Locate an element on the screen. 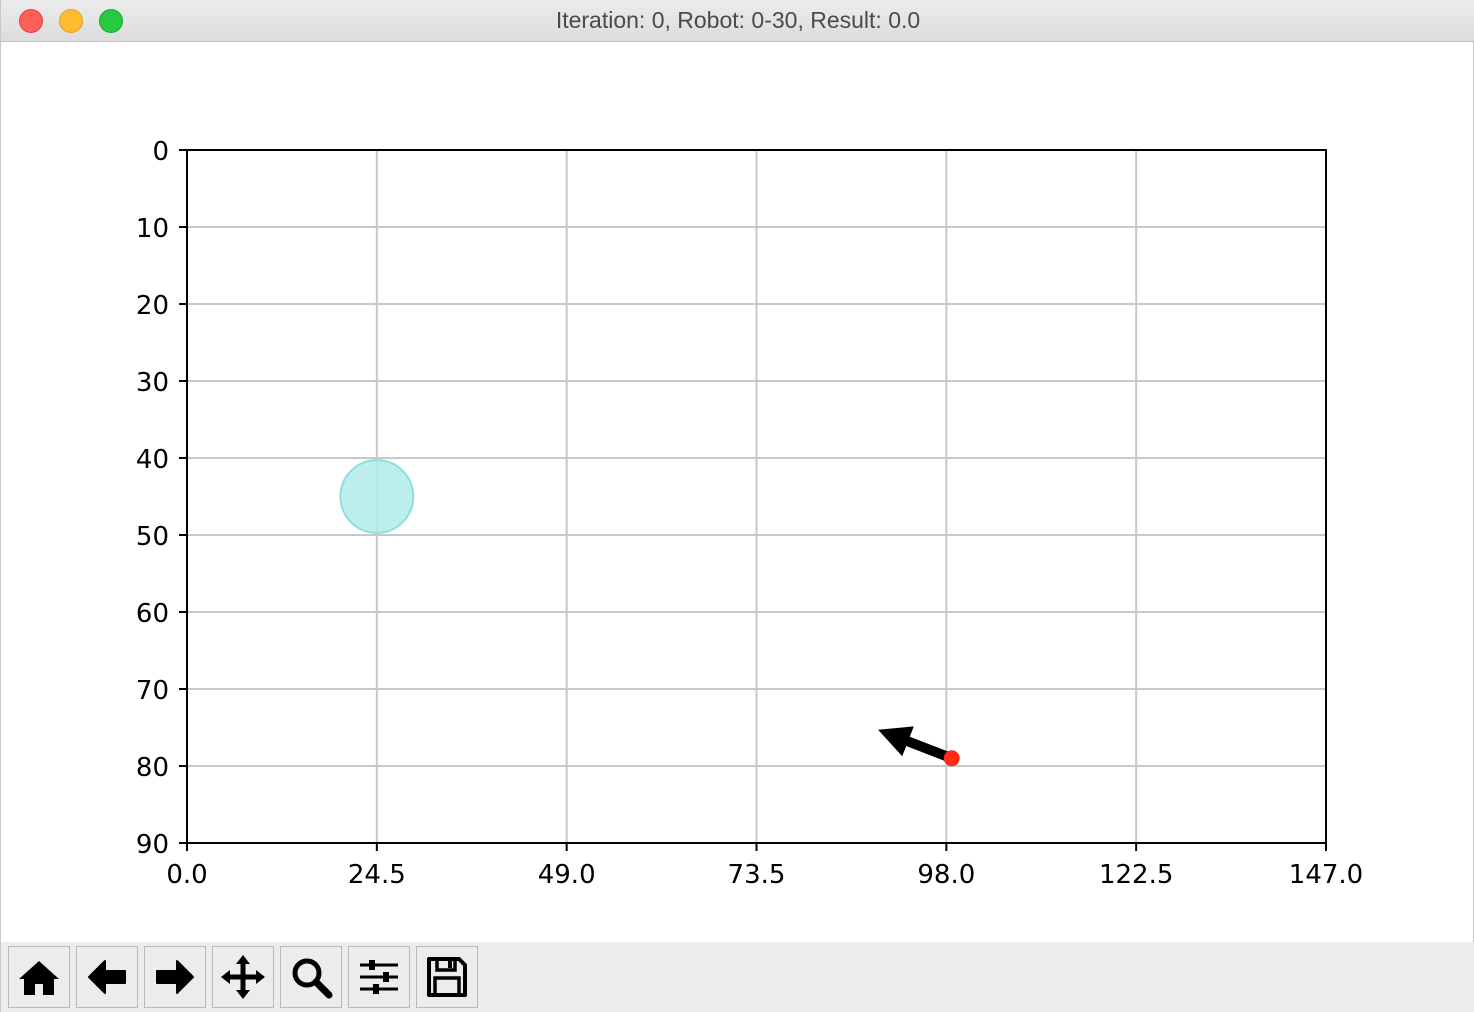 The height and width of the screenshot is (1012, 1474). x-tick-label: 73.5 is located at coordinates (757, 875).